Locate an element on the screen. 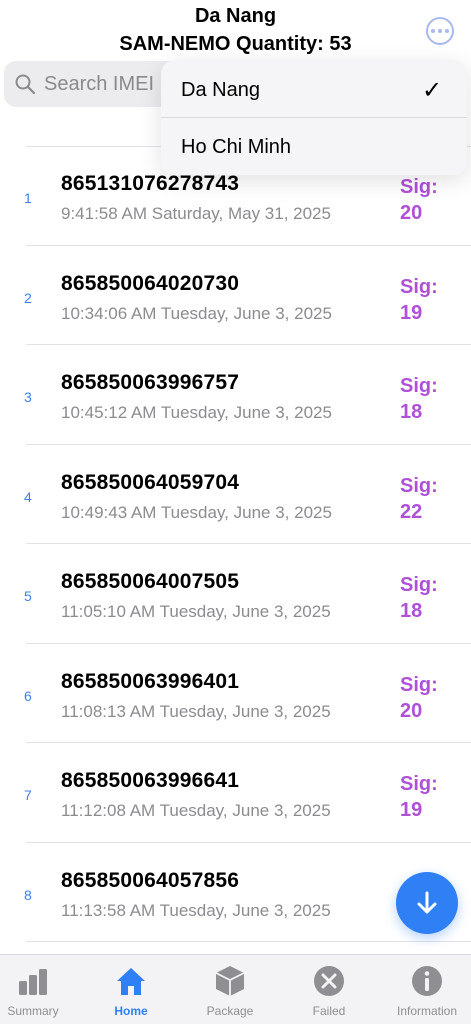  row-timestamp: 11:13:58 AM Tuesday, June 3, 2025 is located at coordinates (196, 910).